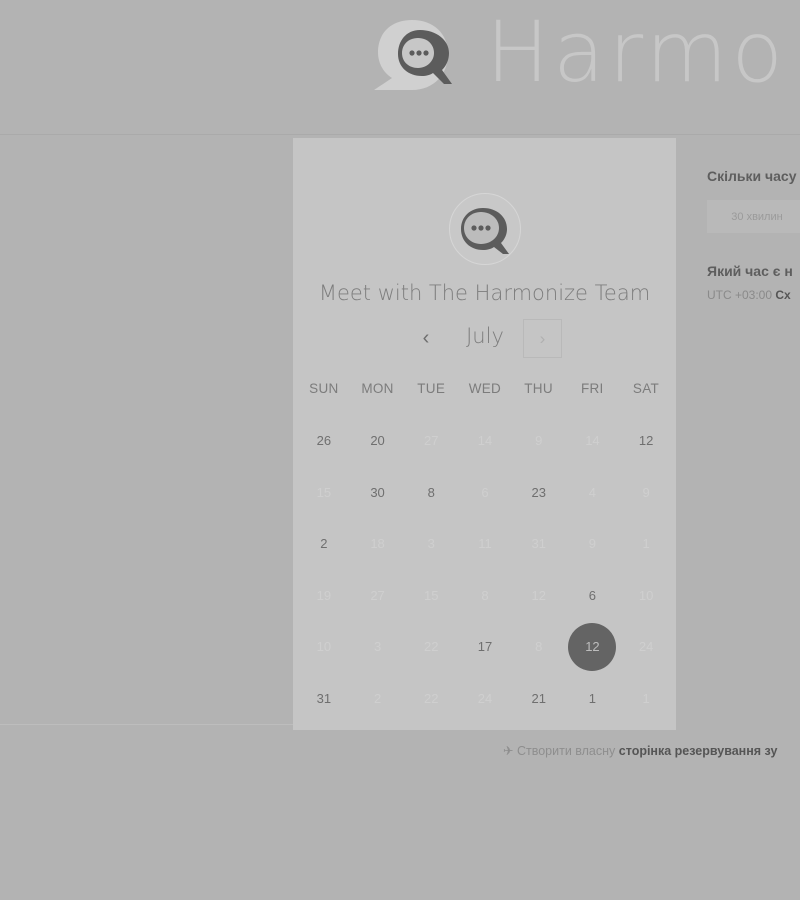 This screenshot has height=900, width=800. I want to click on day-cell: 19, so click(324, 596).